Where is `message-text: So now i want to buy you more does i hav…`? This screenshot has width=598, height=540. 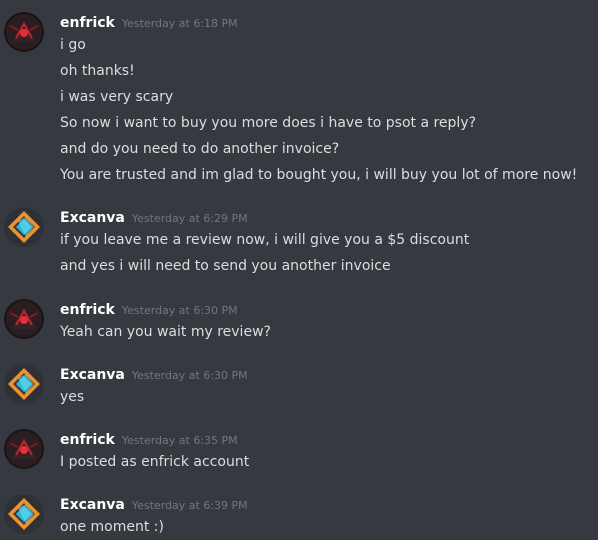 message-text: So now i want to buy you more does i hav… is located at coordinates (268, 123).